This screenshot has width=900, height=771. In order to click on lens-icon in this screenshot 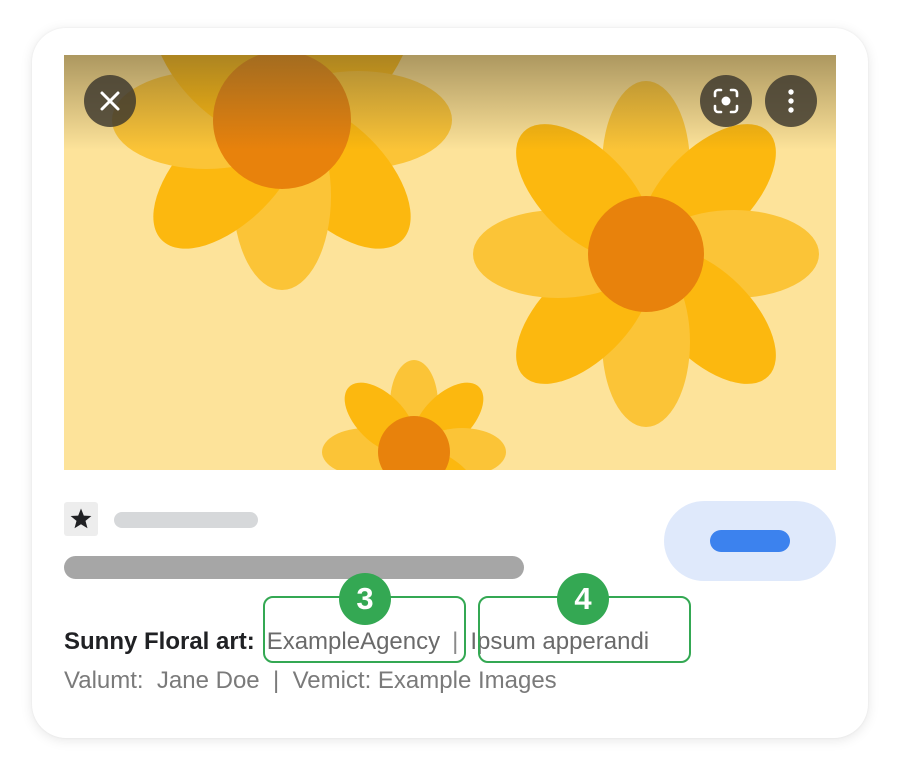, I will do `click(726, 101)`.